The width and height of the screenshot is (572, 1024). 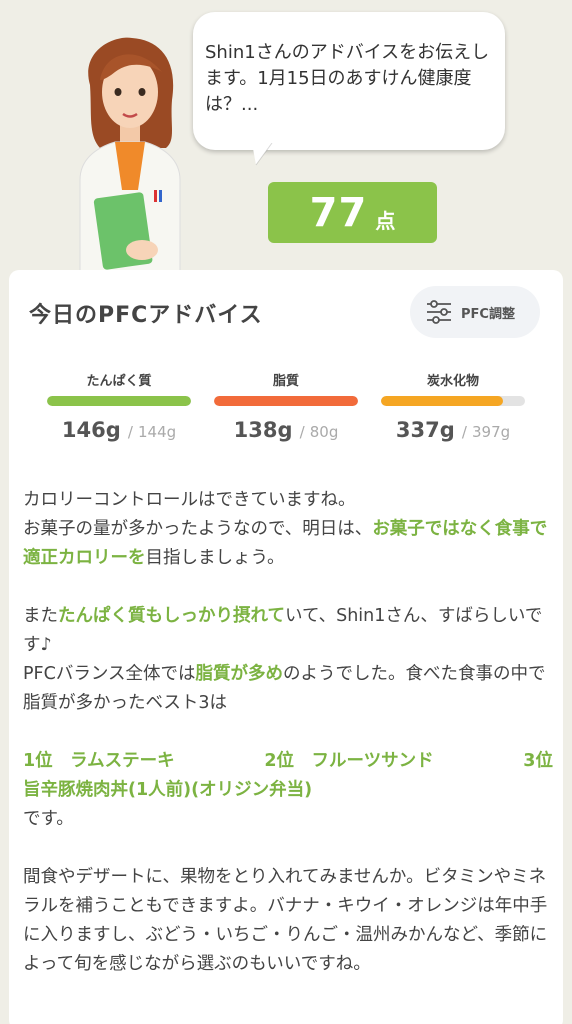 I want to click on health-score-badge: 77 点, so click(x=352, y=212).